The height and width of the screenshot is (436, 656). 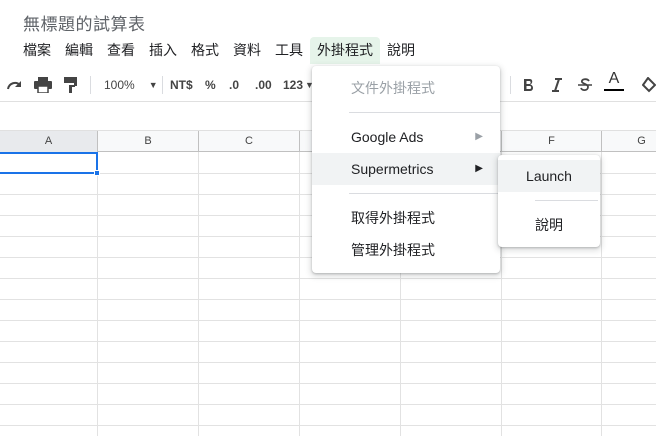 What do you see at coordinates (289, 50) in the screenshot?
I see `menu-tools: 工具` at bounding box center [289, 50].